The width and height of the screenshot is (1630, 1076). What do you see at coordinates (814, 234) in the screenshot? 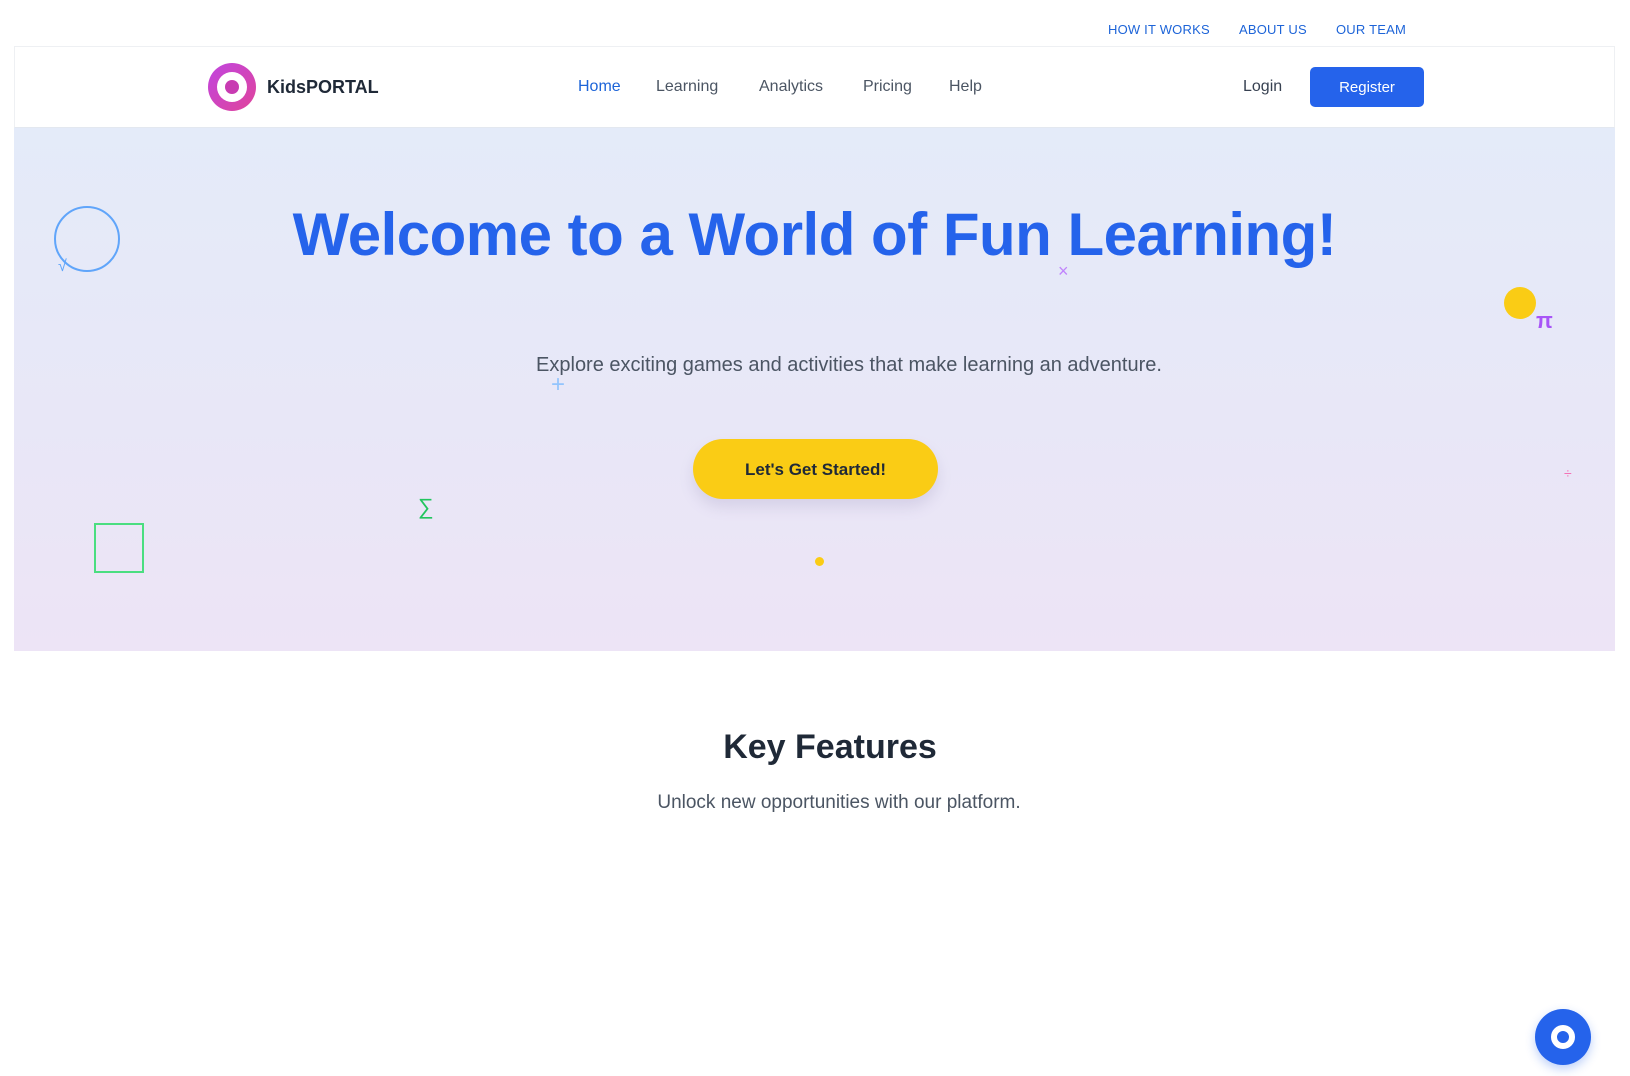
I see `hero-title: Welcome to a World of Fun Learning!` at bounding box center [814, 234].